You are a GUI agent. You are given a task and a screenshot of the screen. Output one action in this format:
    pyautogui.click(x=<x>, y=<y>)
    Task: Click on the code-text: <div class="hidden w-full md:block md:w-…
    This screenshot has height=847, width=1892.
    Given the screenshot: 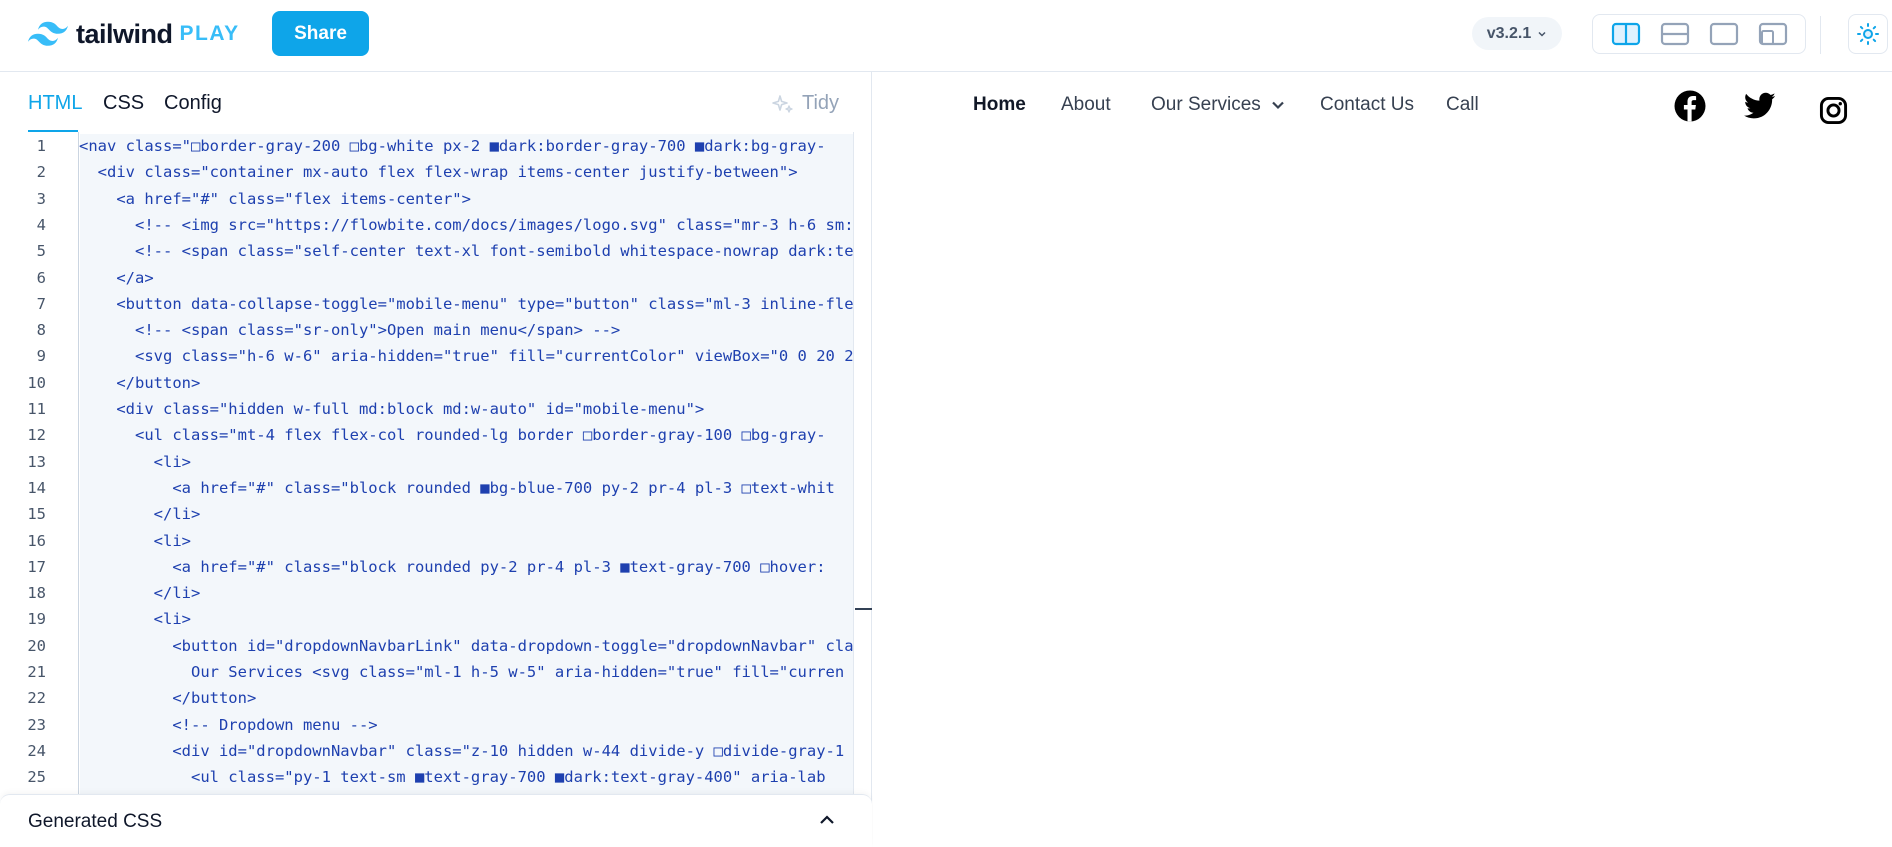 What is the action you would take?
    pyautogui.click(x=392, y=409)
    